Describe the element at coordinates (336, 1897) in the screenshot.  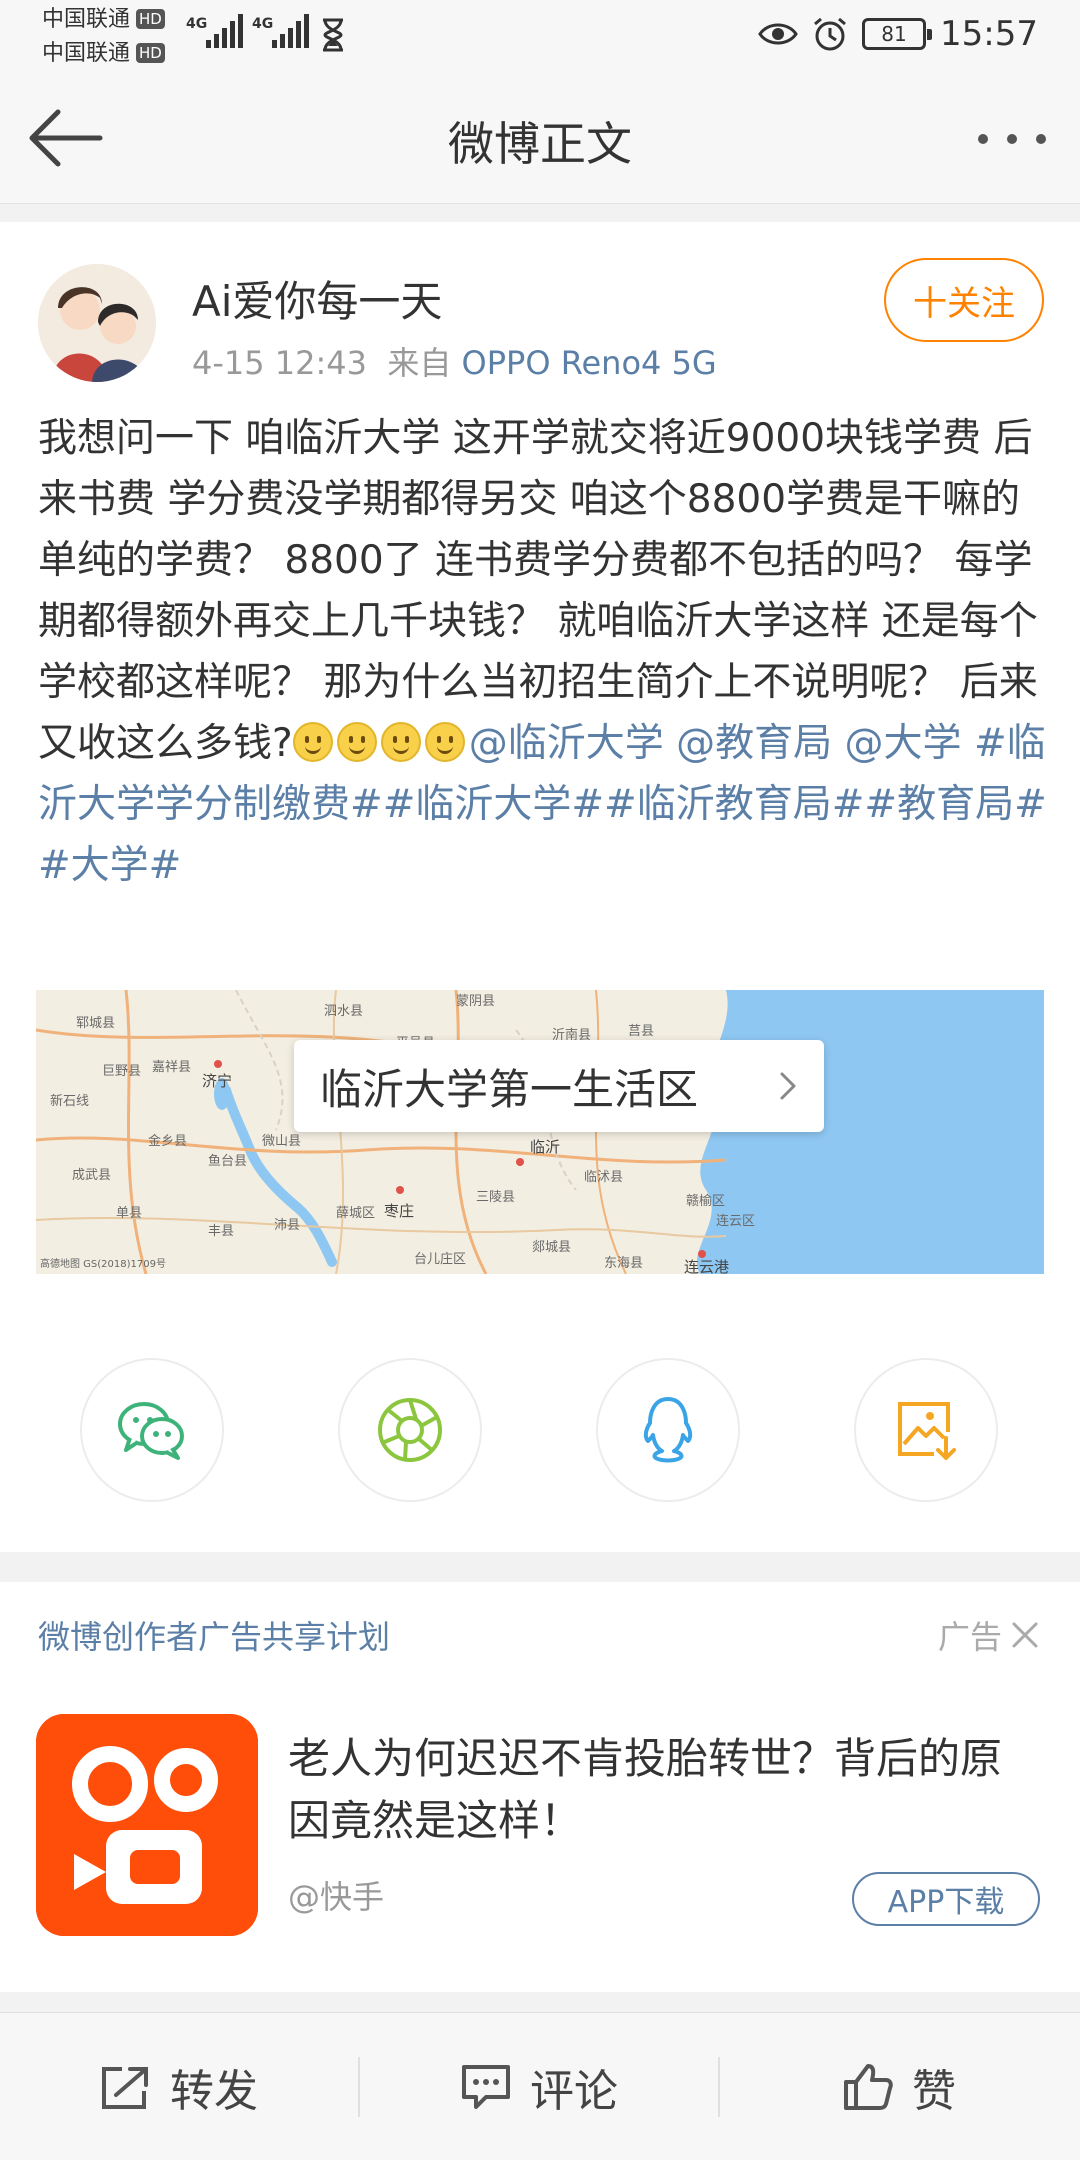
I see `ad-source: @快手` at that location.